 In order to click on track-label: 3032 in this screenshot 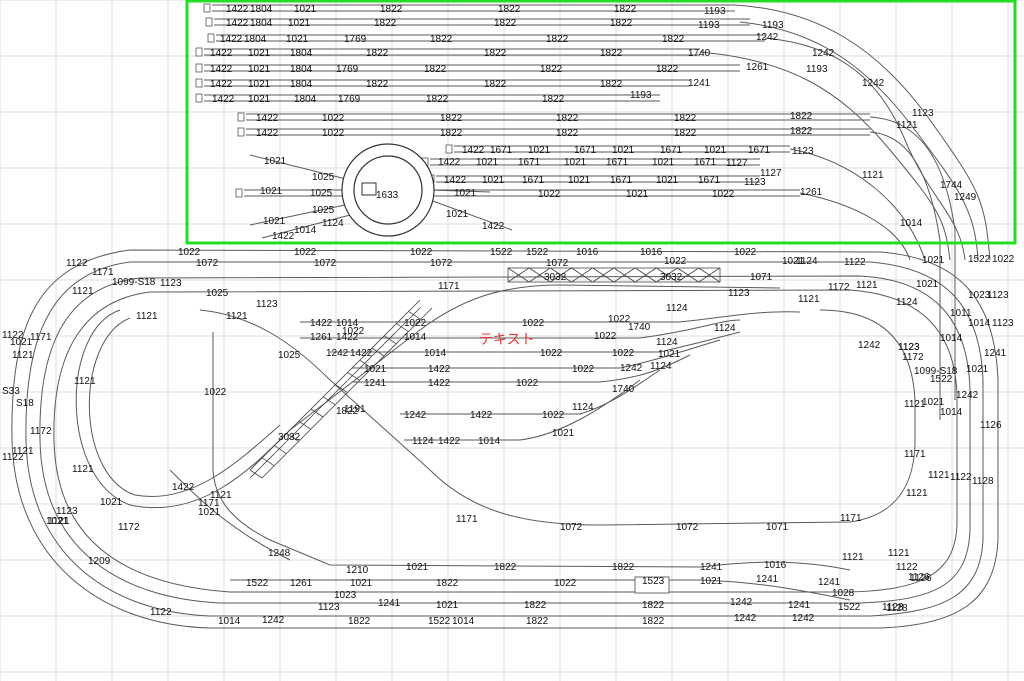, I will do `click(671, 277)`.